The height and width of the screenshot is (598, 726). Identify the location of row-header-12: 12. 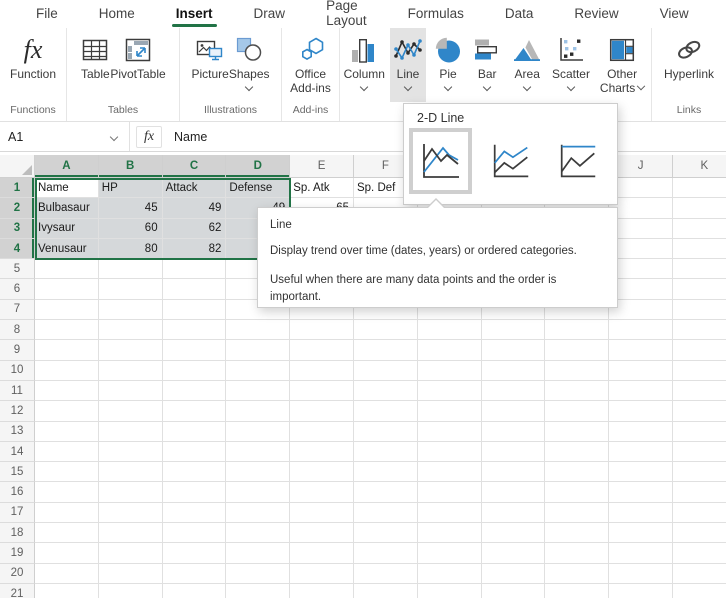
(17, 411).